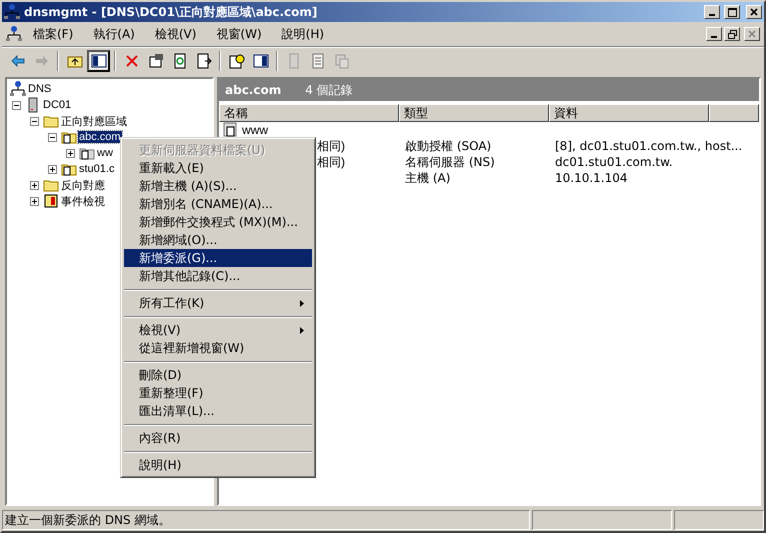 This screenshot has width=766, height=533. What do you see at coordinates (448, 146) in the screenshot?
I see `table-cell: 啟動授權 (SOA)` at bounding box center [448, 146].